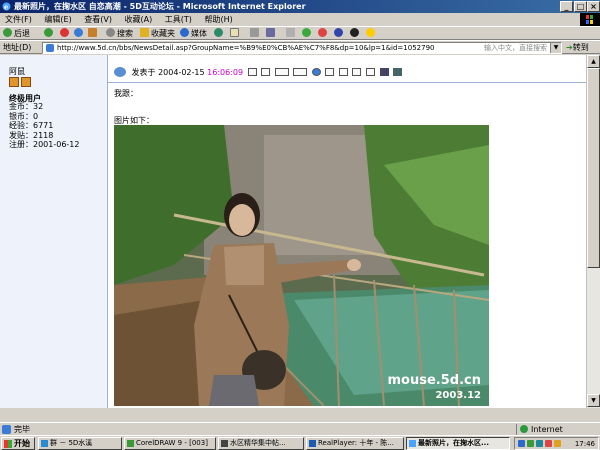 The width and height of the screenshot is (600, 450). I want to click on antivirus-icon, so click(548, 443).